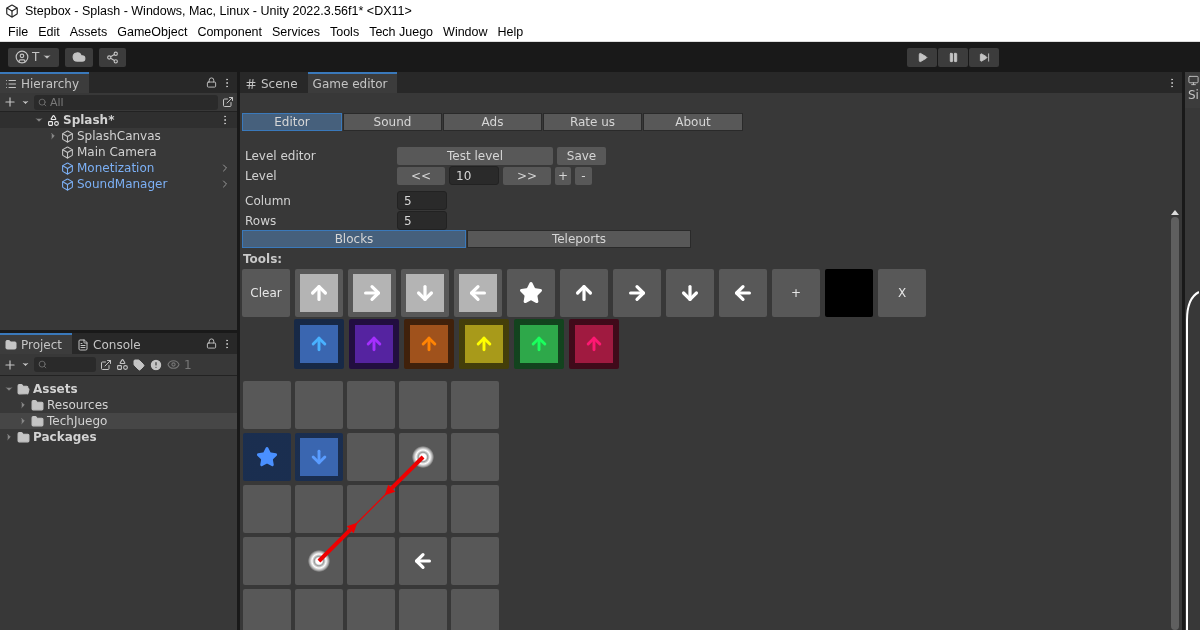  I want to click on hierarchy-tab: Hierarchy, so click(44, 82).